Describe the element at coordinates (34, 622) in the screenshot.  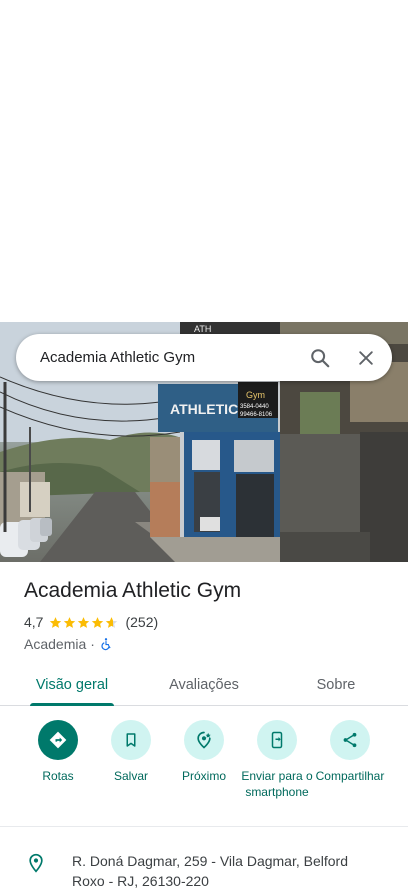
I see `rating-value: 4,7` at that location.